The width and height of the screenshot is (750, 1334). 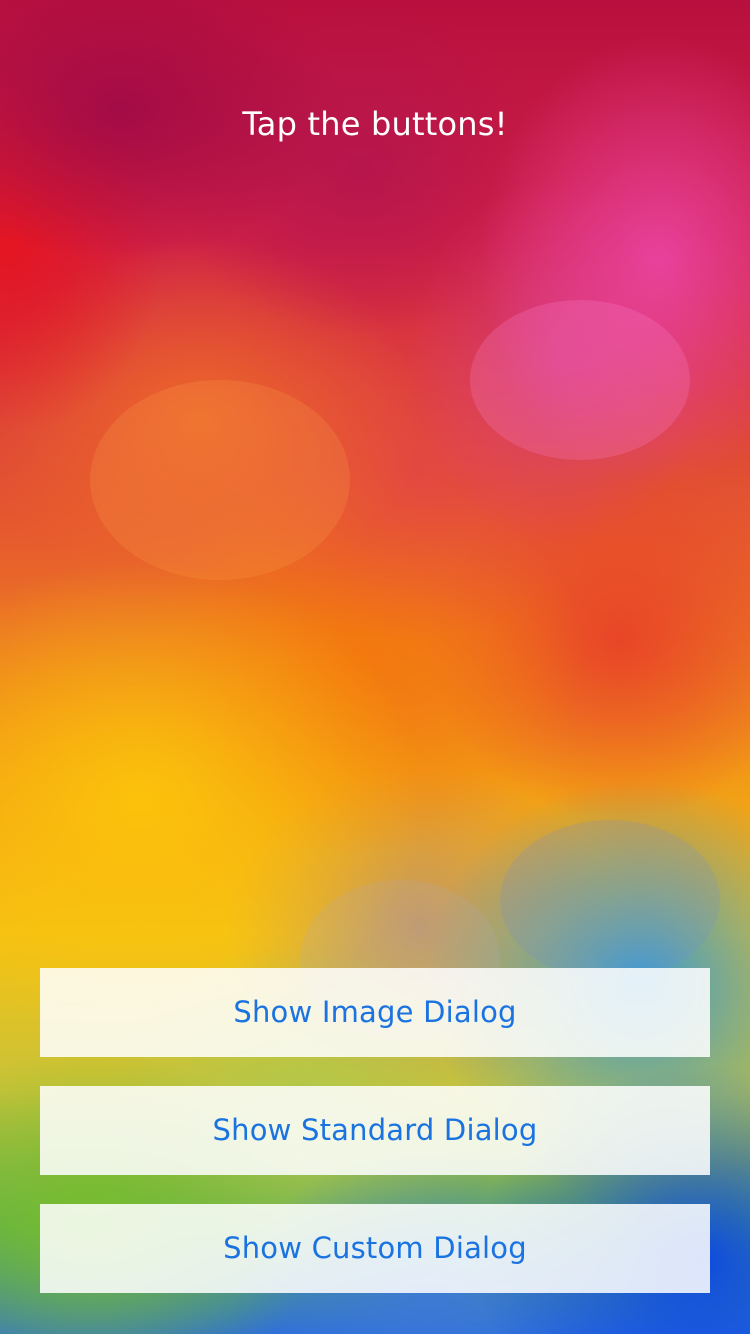 What do you see at coordinates (375, 1012) in the screenshot?
I see `show-image-dialog-button: Show Image Dialog` at bounding box center [375, 1012].